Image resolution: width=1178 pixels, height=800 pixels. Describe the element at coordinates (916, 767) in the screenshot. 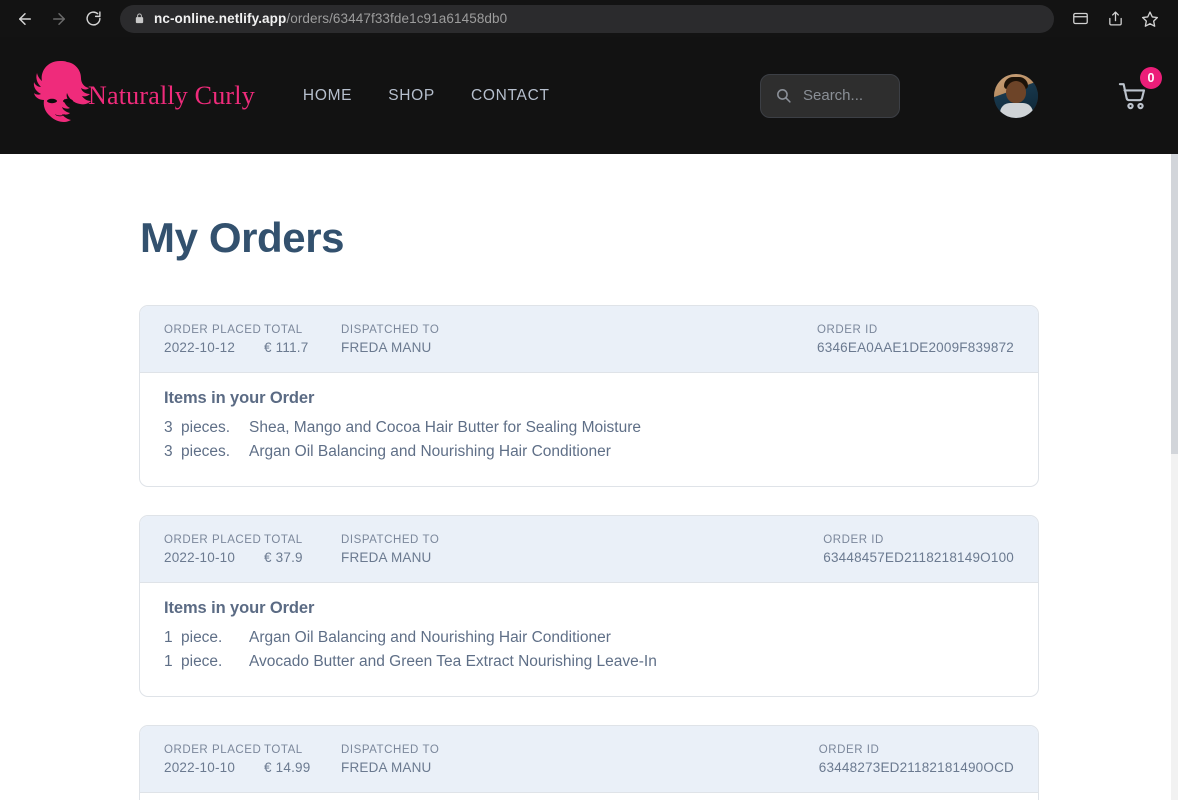

I see `order-id-value: 63448273ED21182181490OCD` at that location.